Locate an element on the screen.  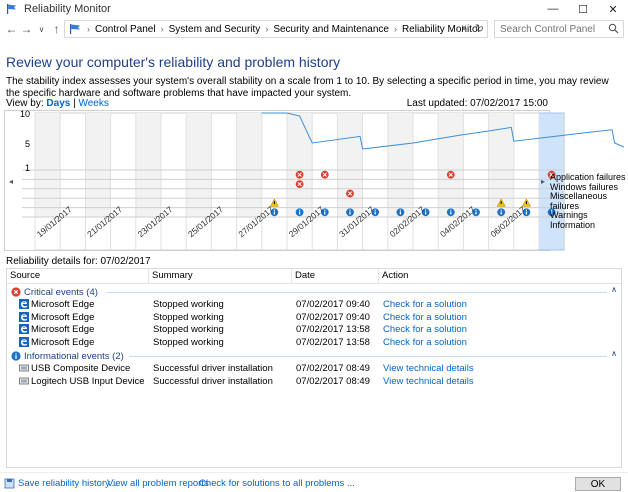
search-input is located at coordinates (550, 29).